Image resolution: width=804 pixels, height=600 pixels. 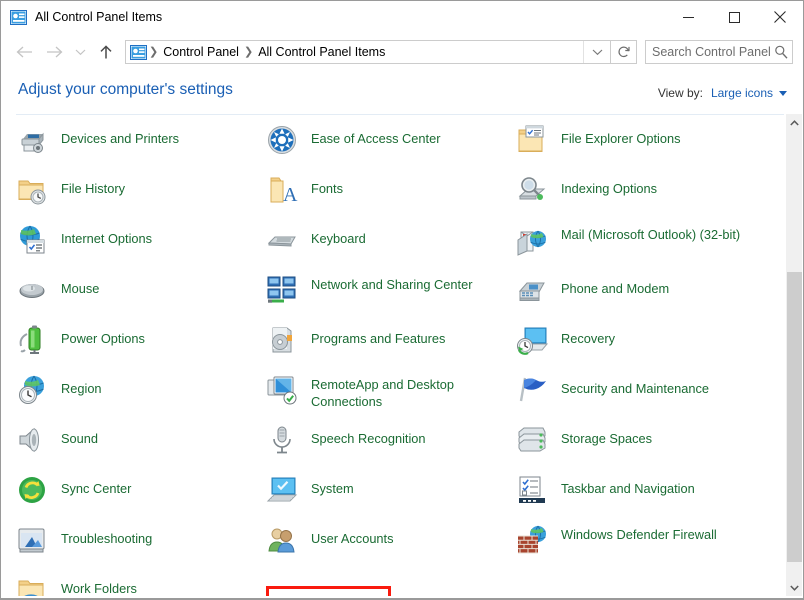 I want to click on back-button, so click(x=24, y=52).